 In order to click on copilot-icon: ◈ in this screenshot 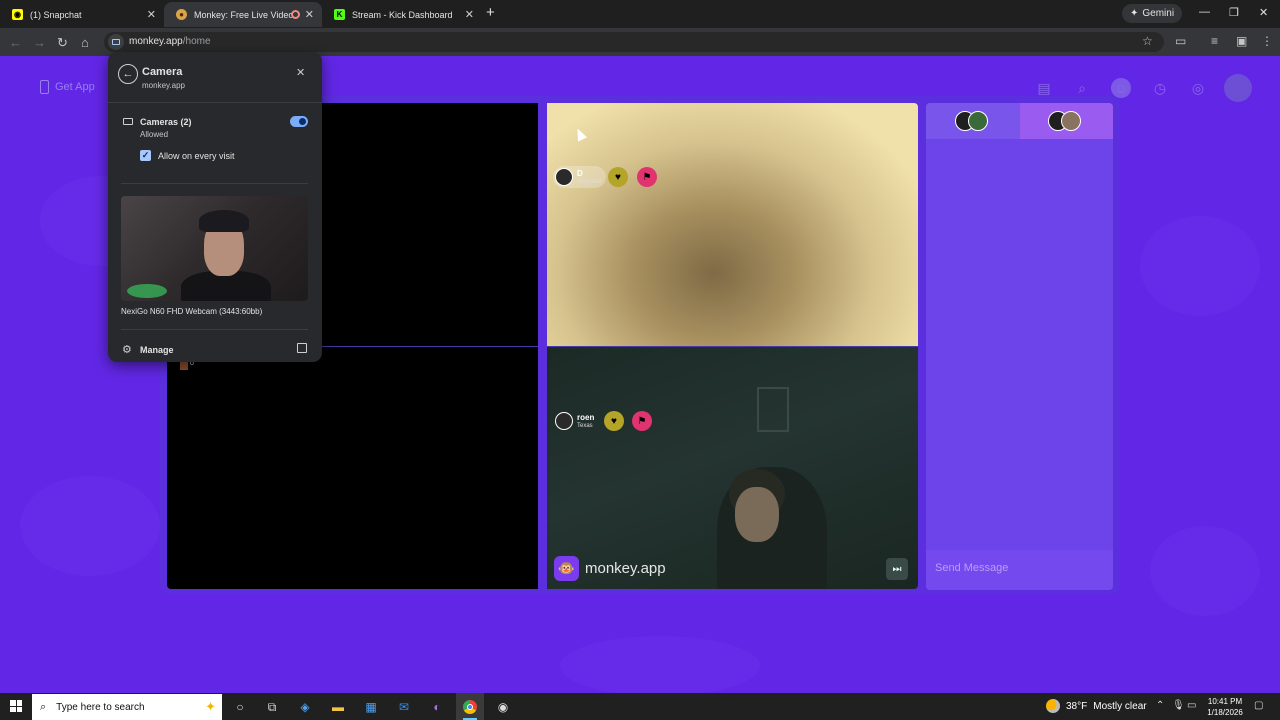, I will do `click(305, 707)`.